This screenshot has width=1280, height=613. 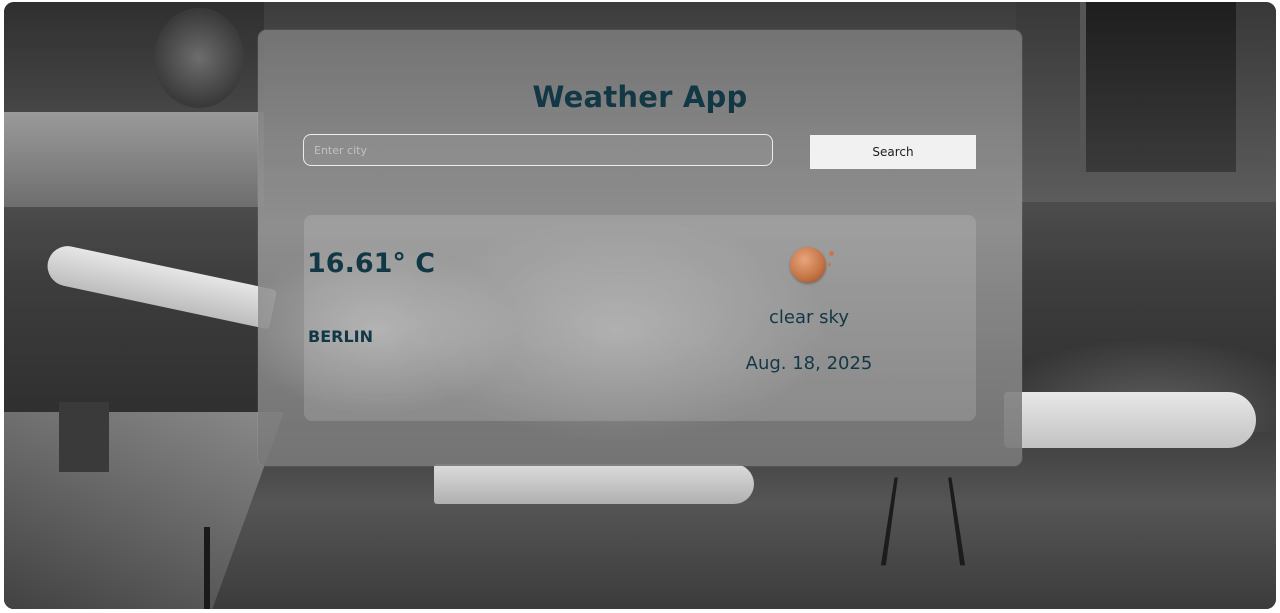 I want to click on weather-description: clear sky, so click(x=809, y=317).